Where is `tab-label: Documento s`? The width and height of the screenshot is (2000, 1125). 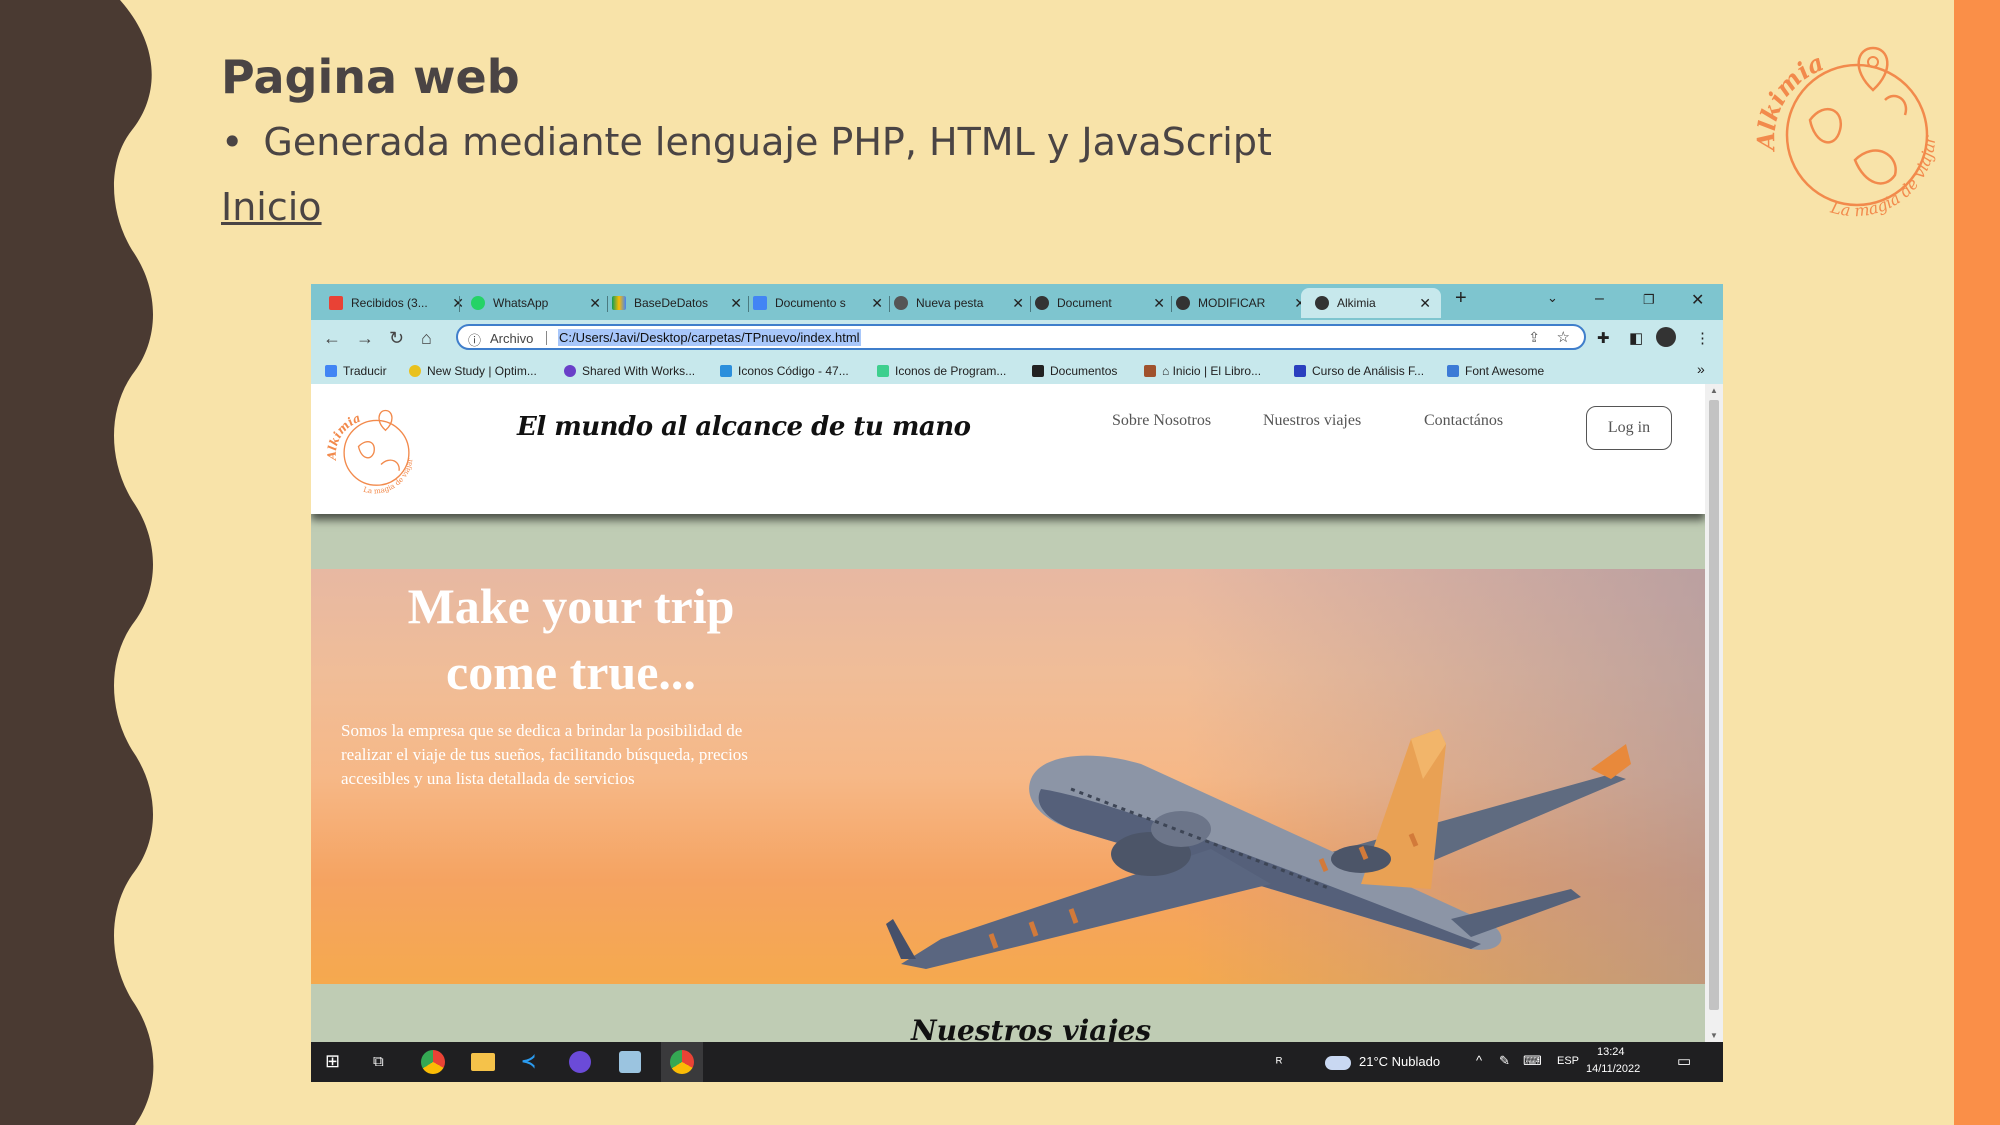 tab-label: Documento s is located at coordinates (810, 303).